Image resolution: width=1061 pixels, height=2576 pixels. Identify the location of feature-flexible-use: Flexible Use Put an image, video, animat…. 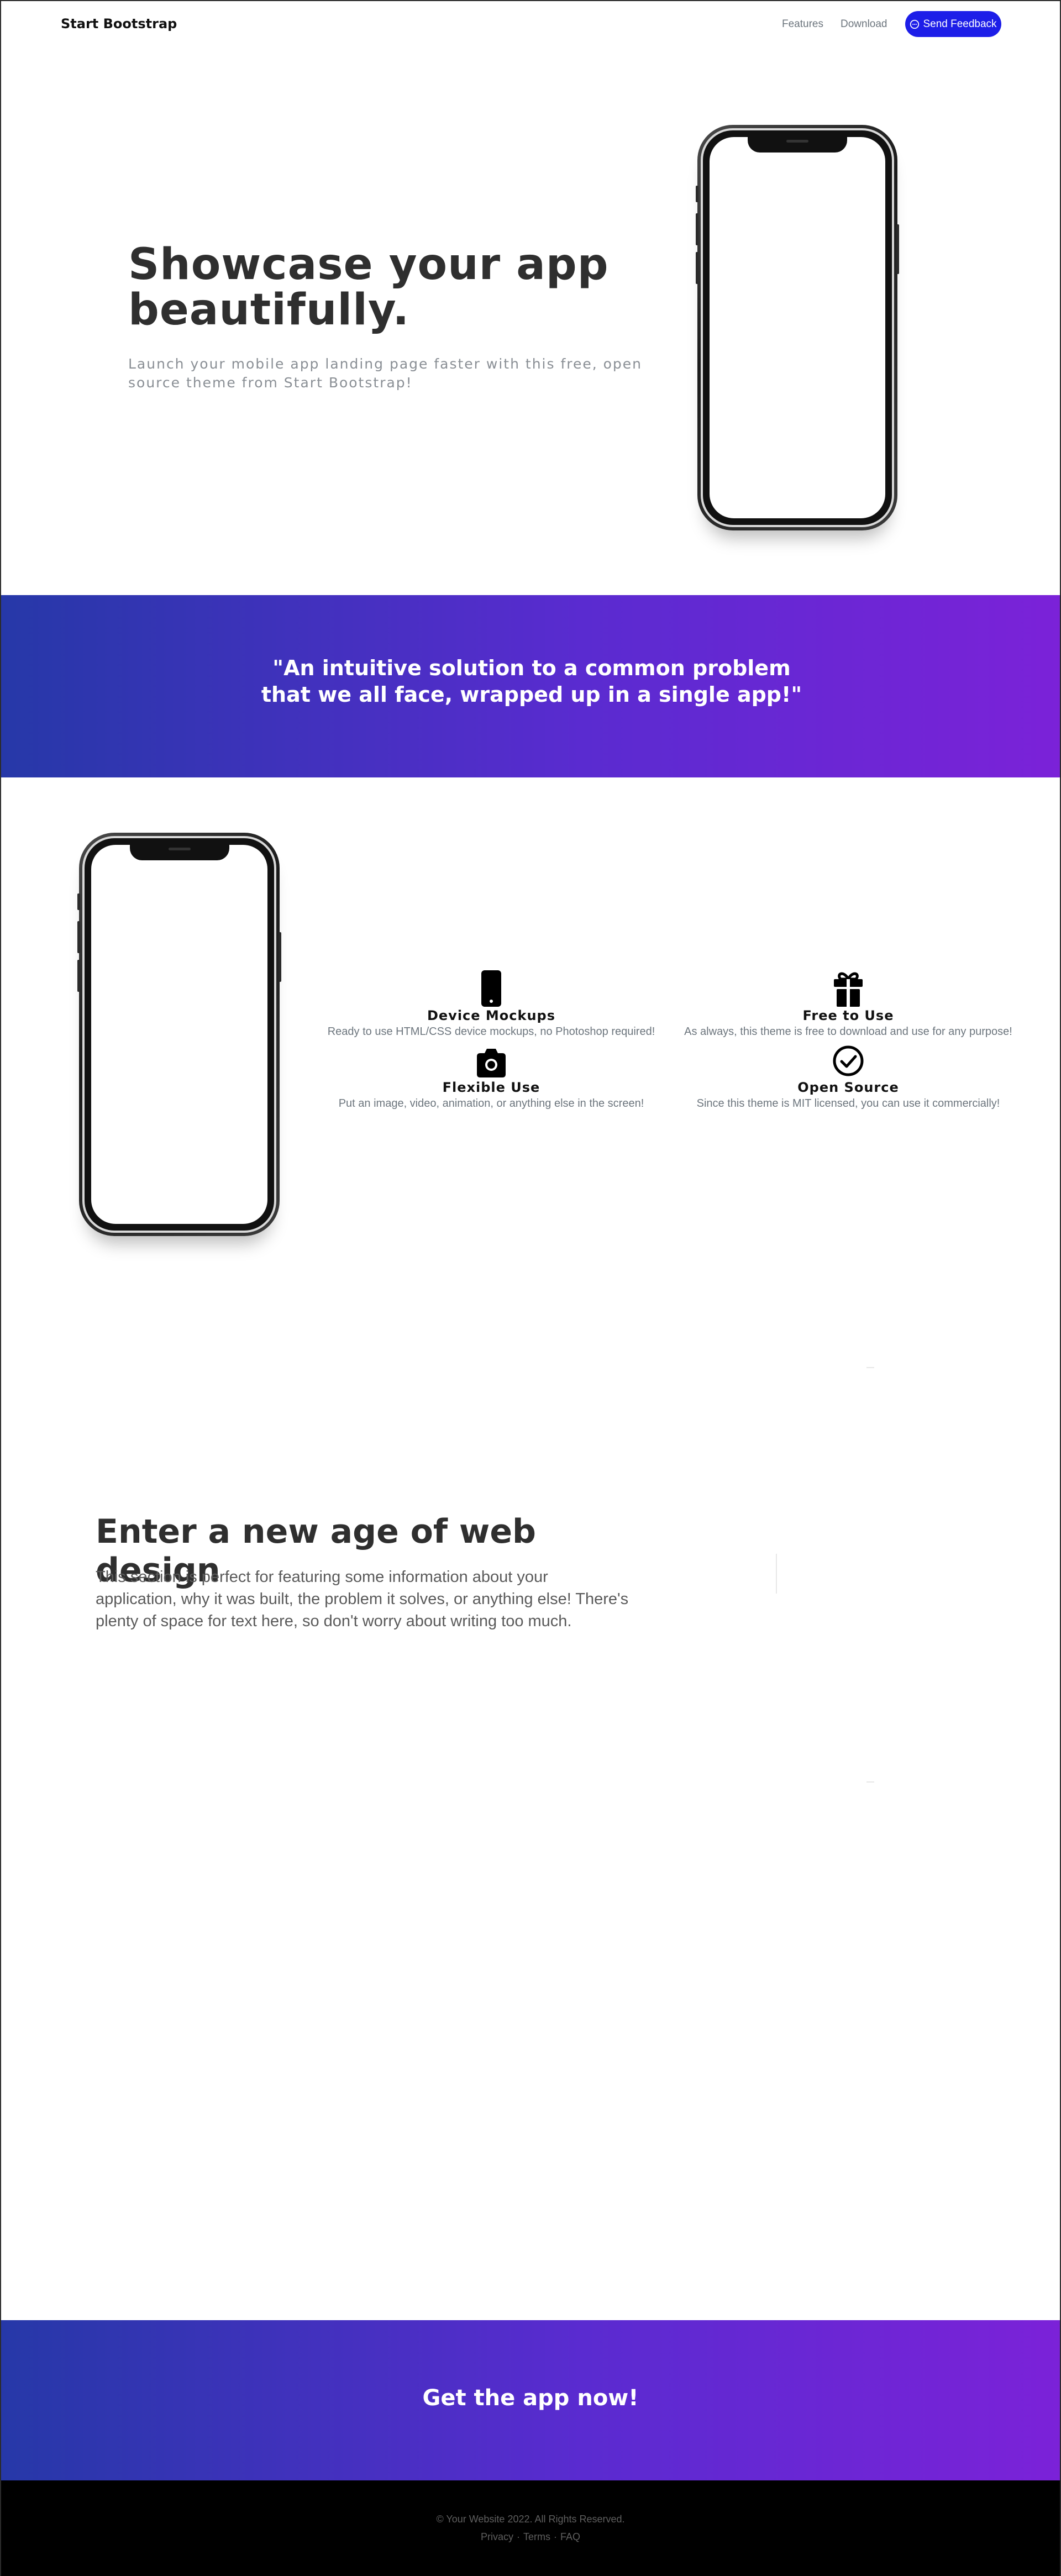
(491, 1075).